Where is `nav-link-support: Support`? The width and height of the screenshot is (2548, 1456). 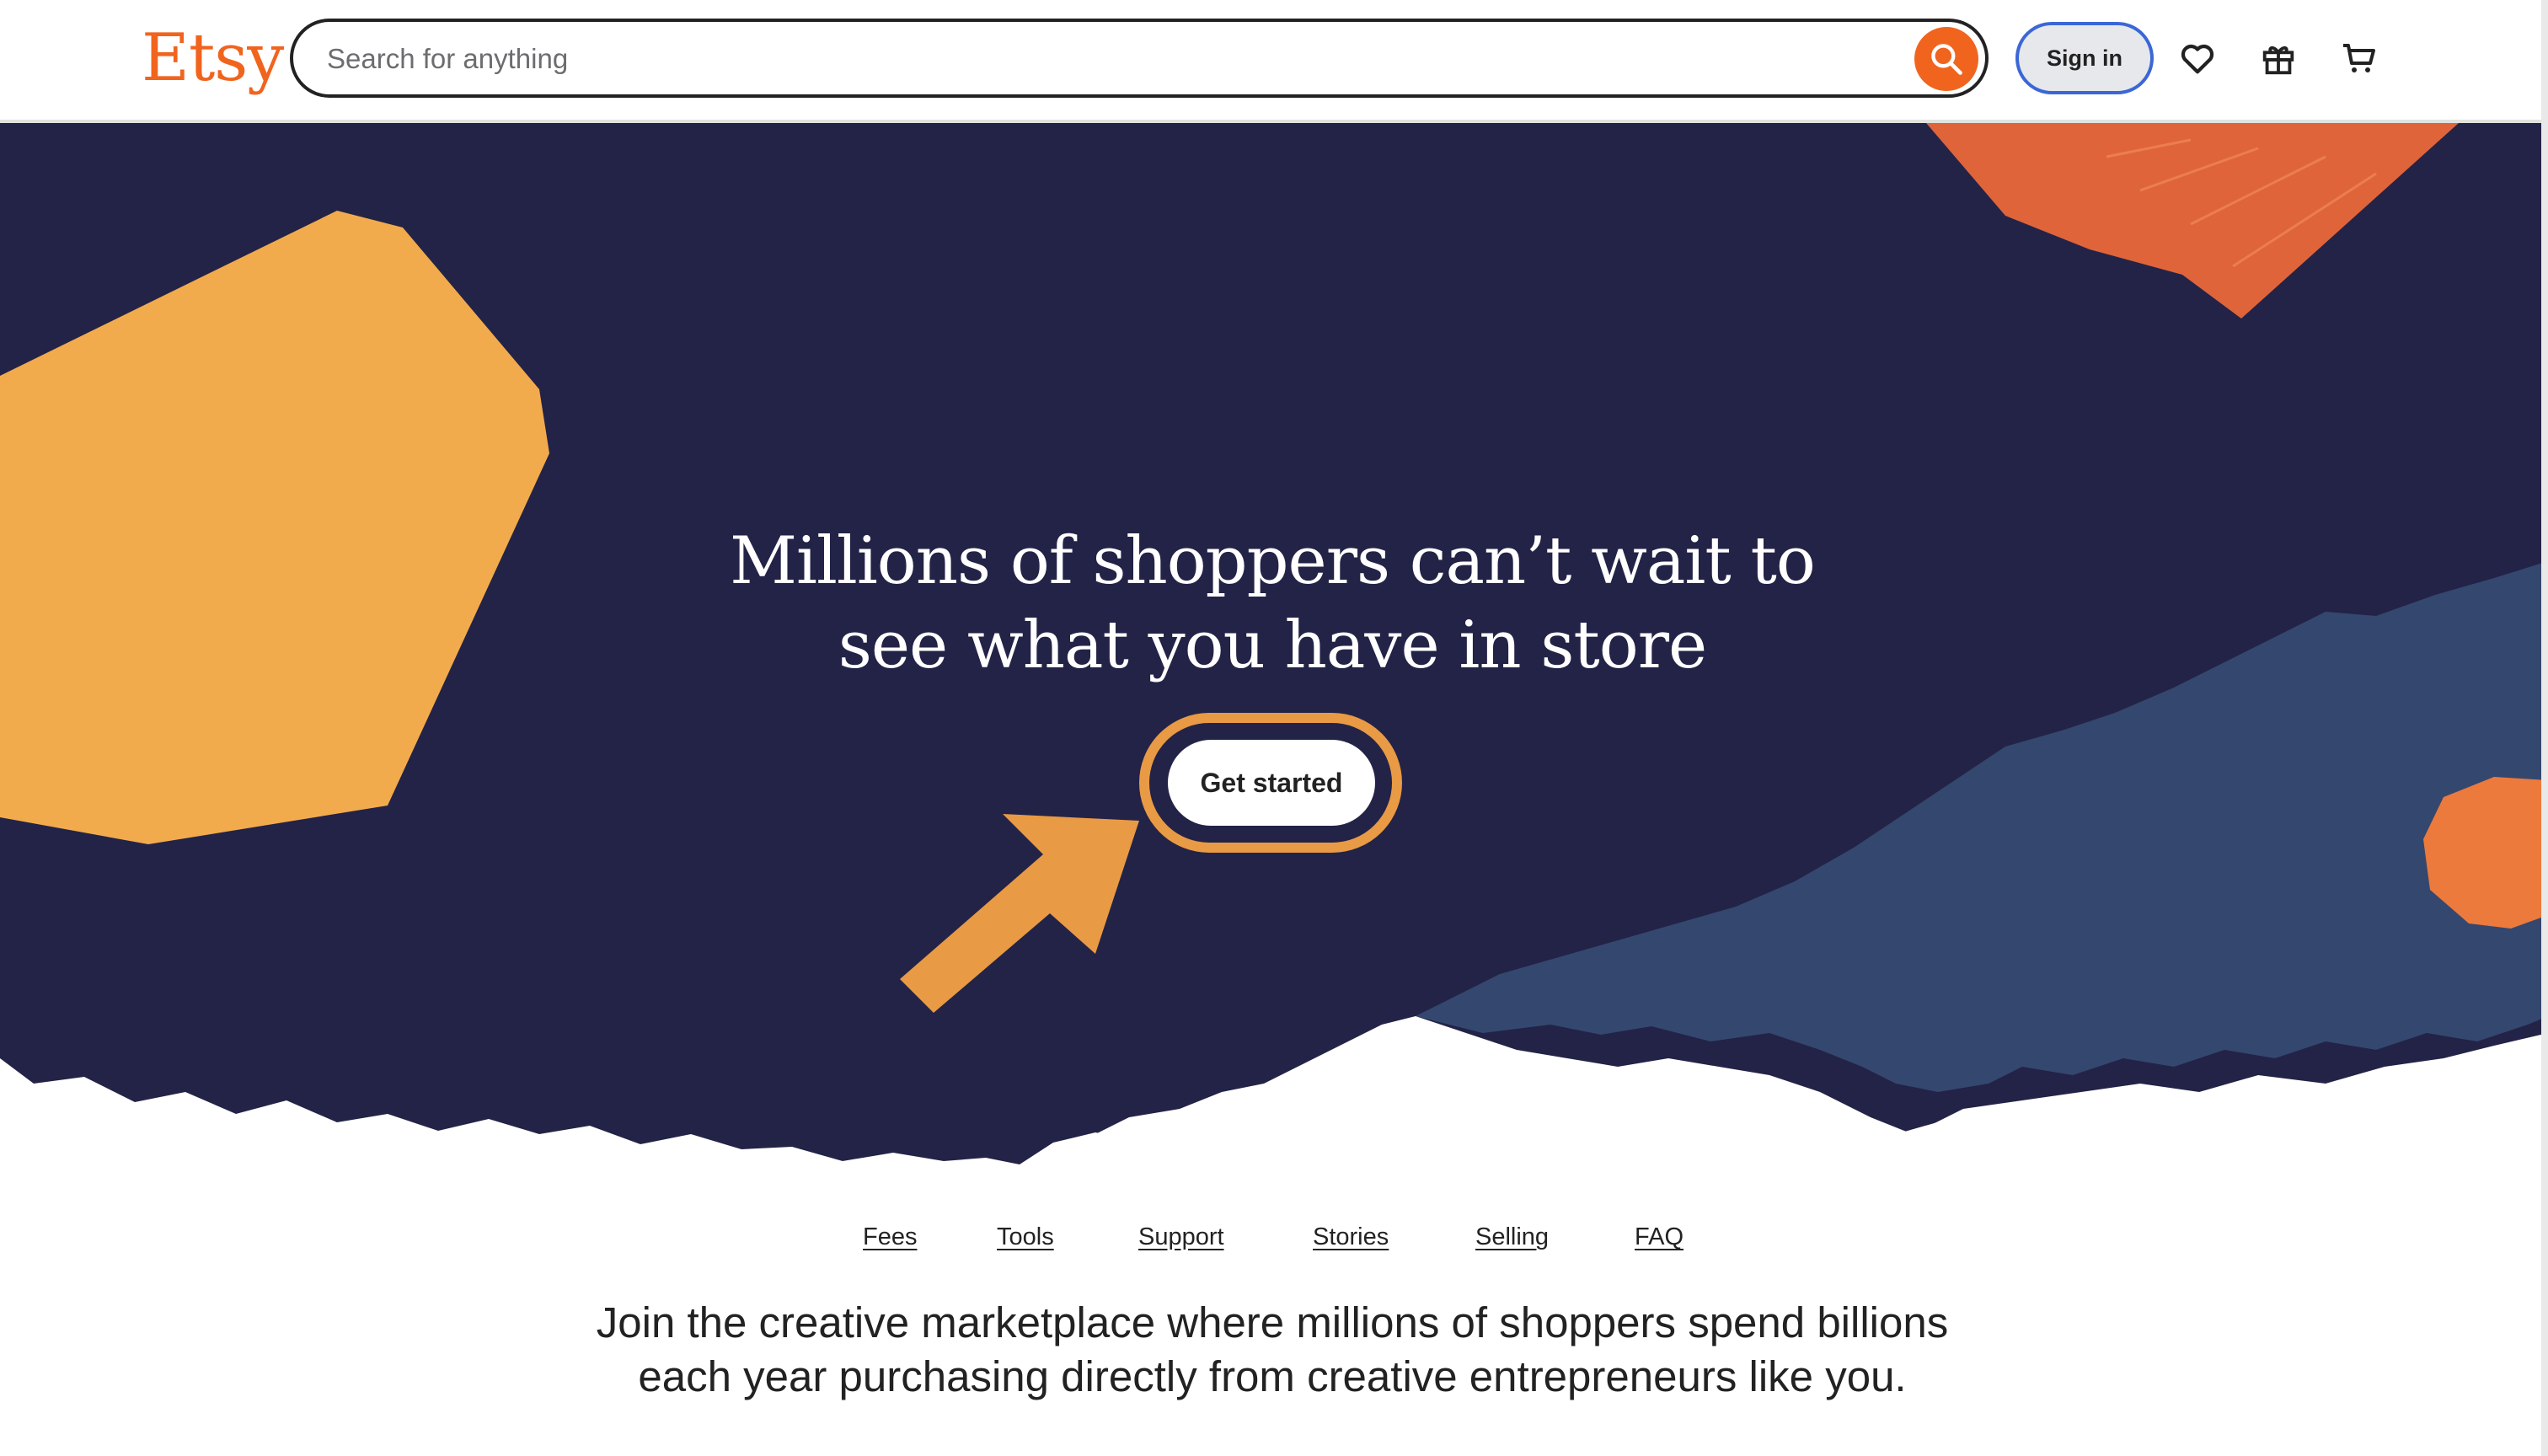 nav-link-support: Support is located at coordinates (1181, 1237).